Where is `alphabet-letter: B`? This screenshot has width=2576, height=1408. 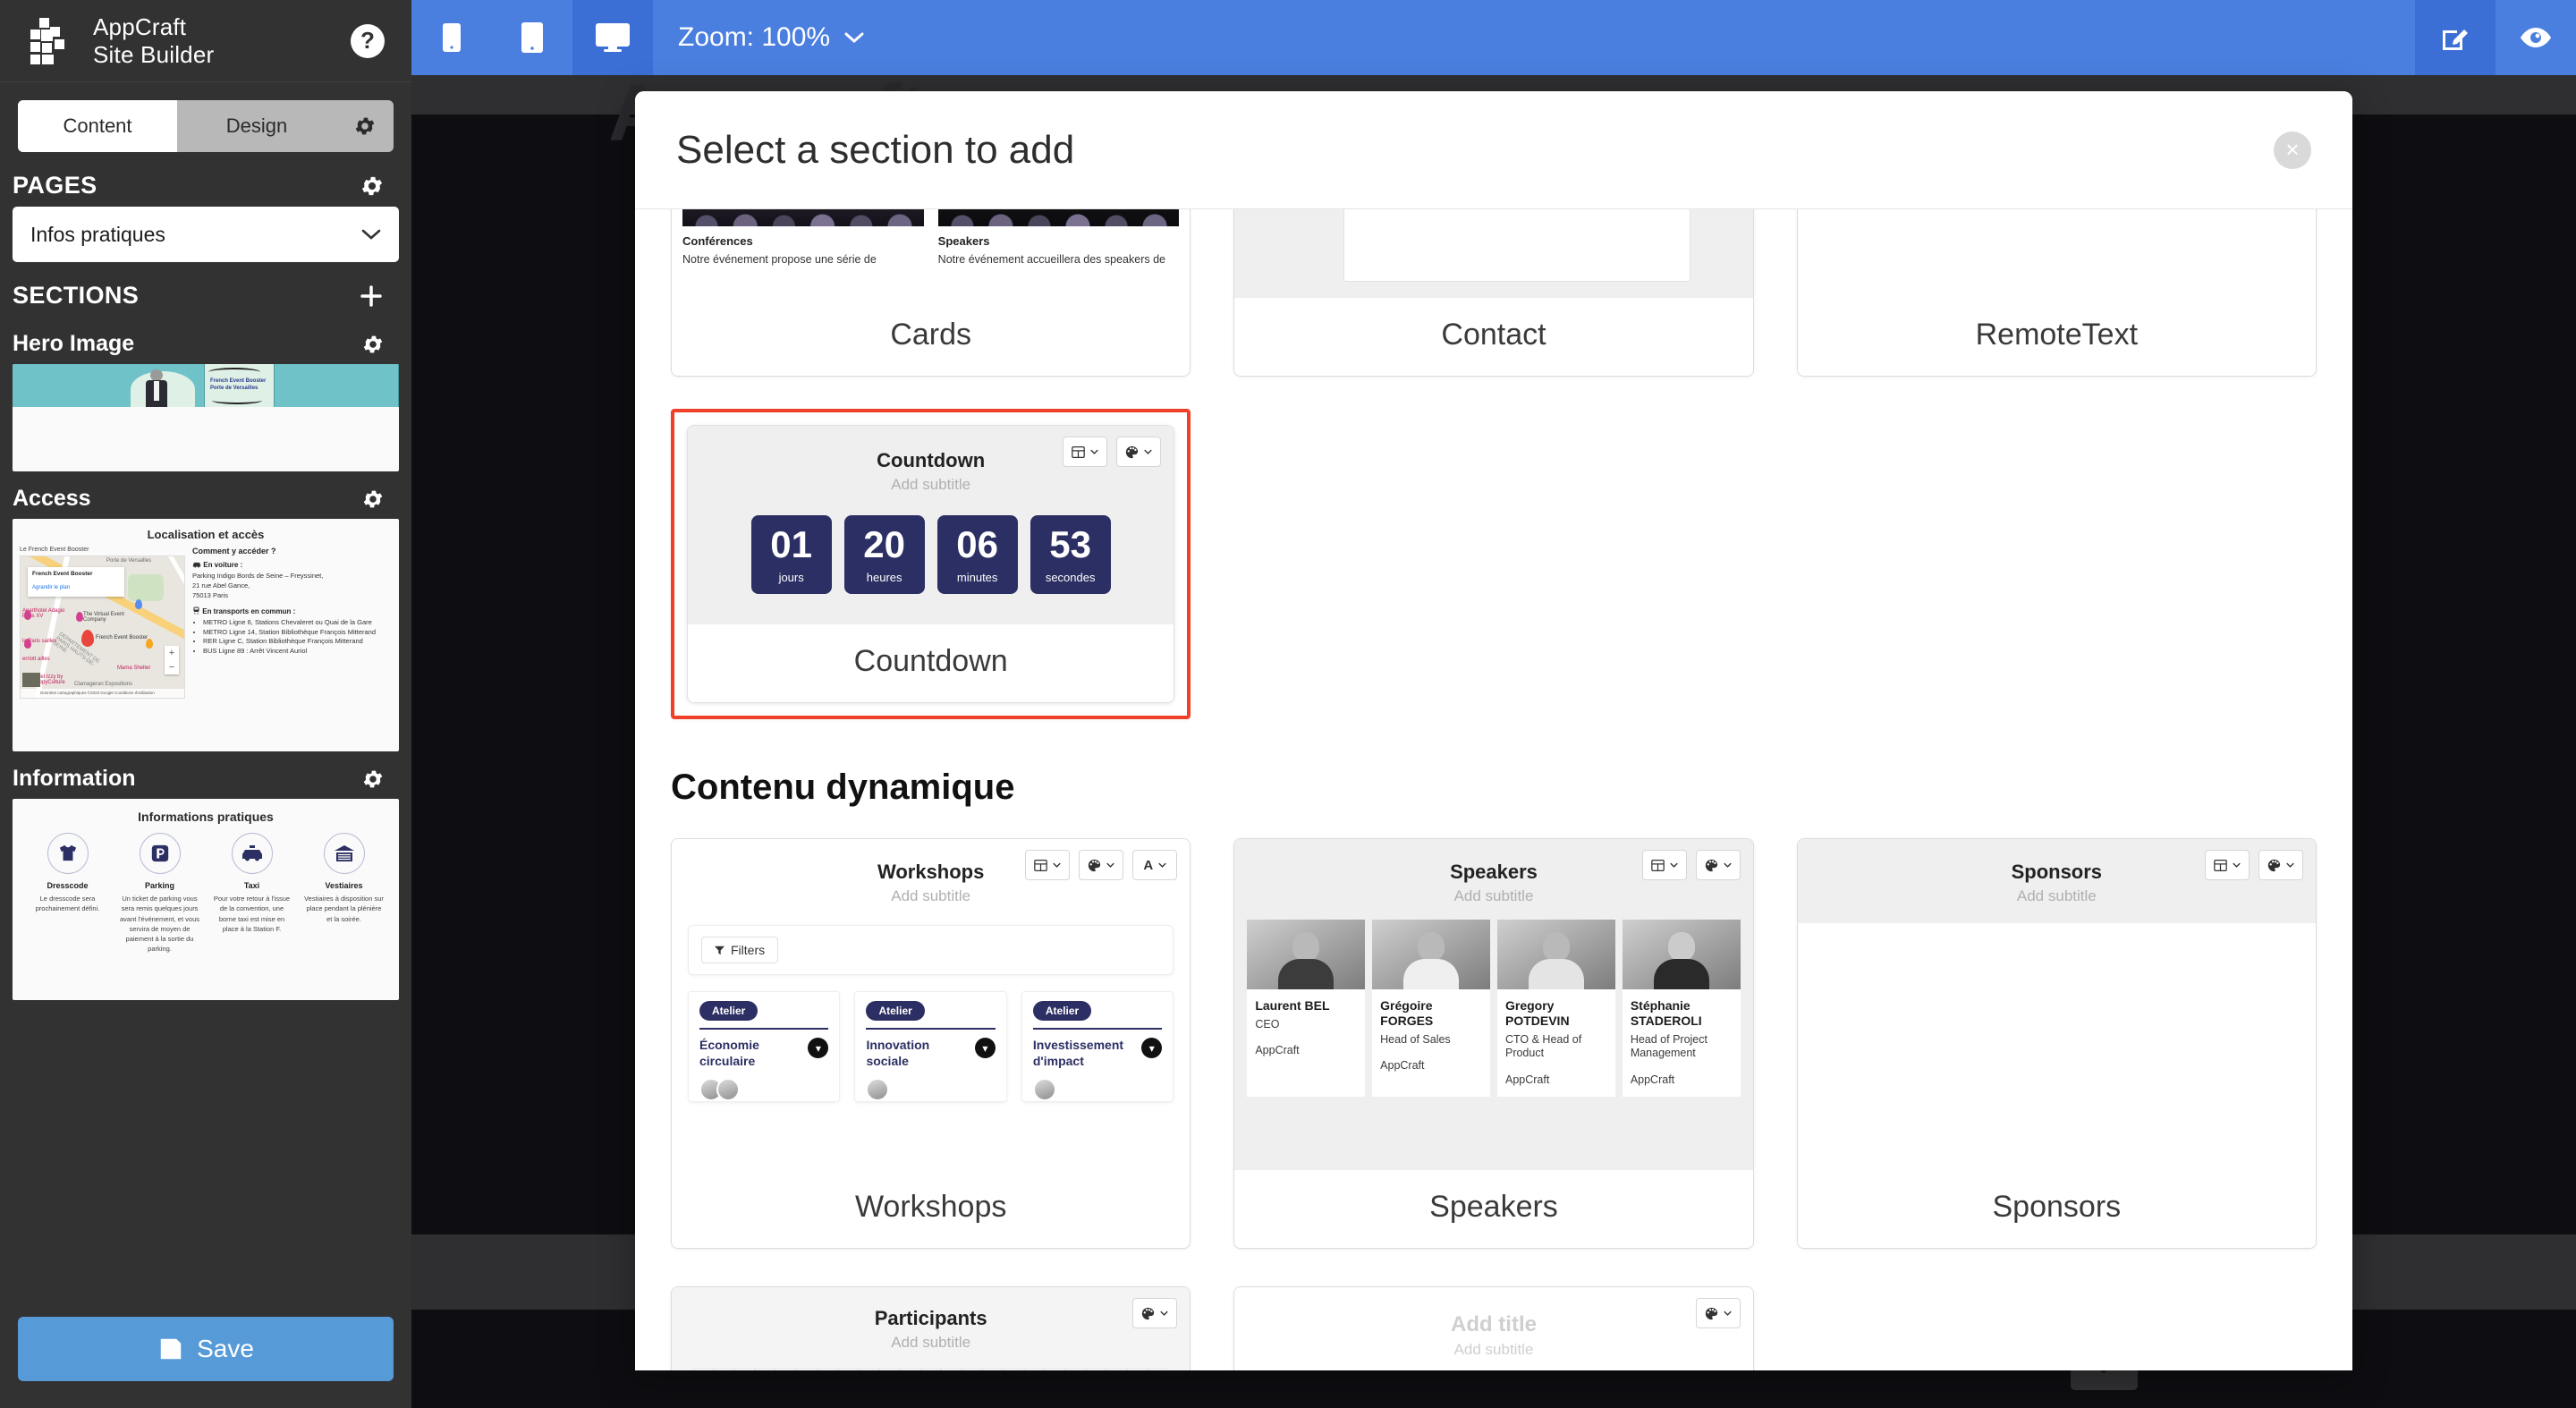
alphabet-letter: B is located at coordinates (724, 1369).